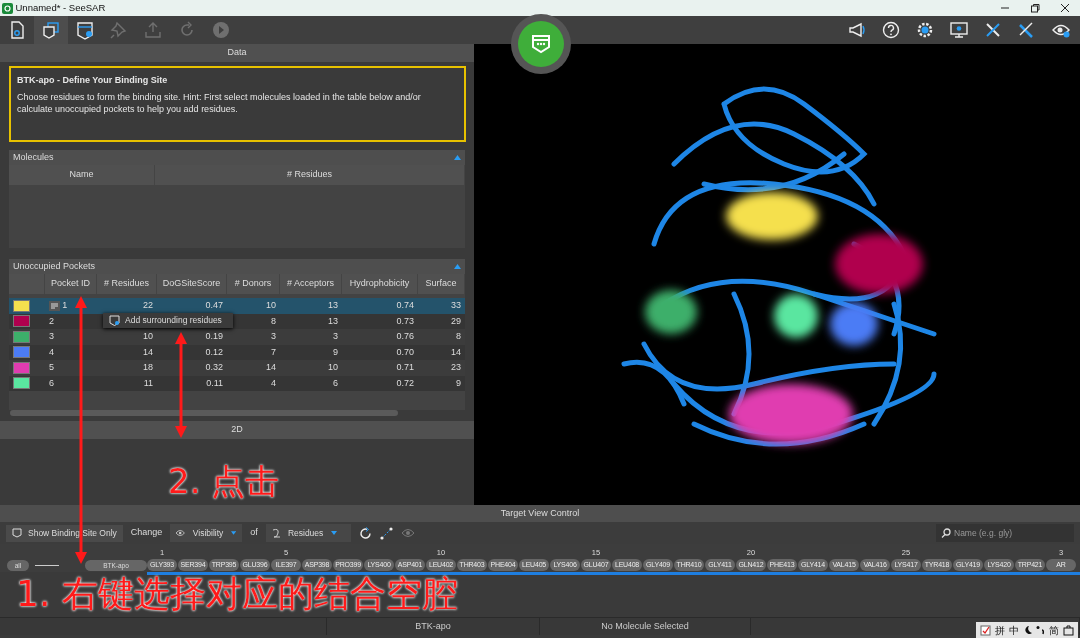  Describe the element at coordinates (54, 266) in the screenshot. I see `section-title: Unoccupied Pockets` at that location.